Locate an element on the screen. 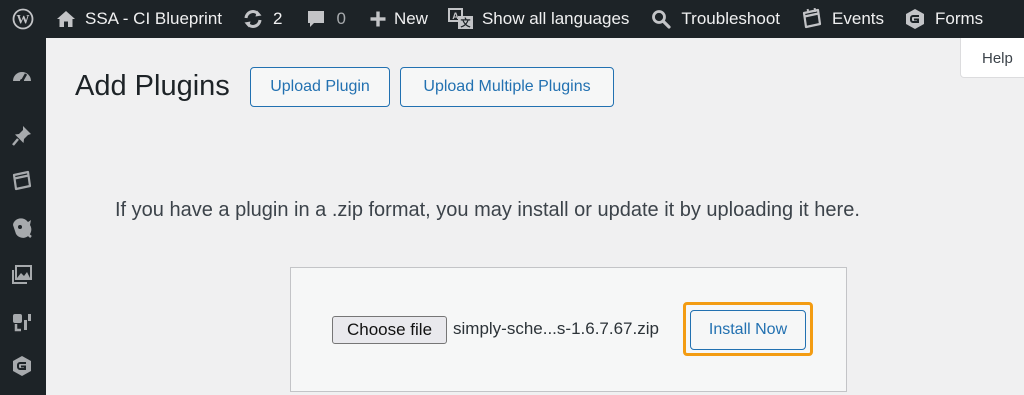  appearance-icon is located at coordinates (22, 228).